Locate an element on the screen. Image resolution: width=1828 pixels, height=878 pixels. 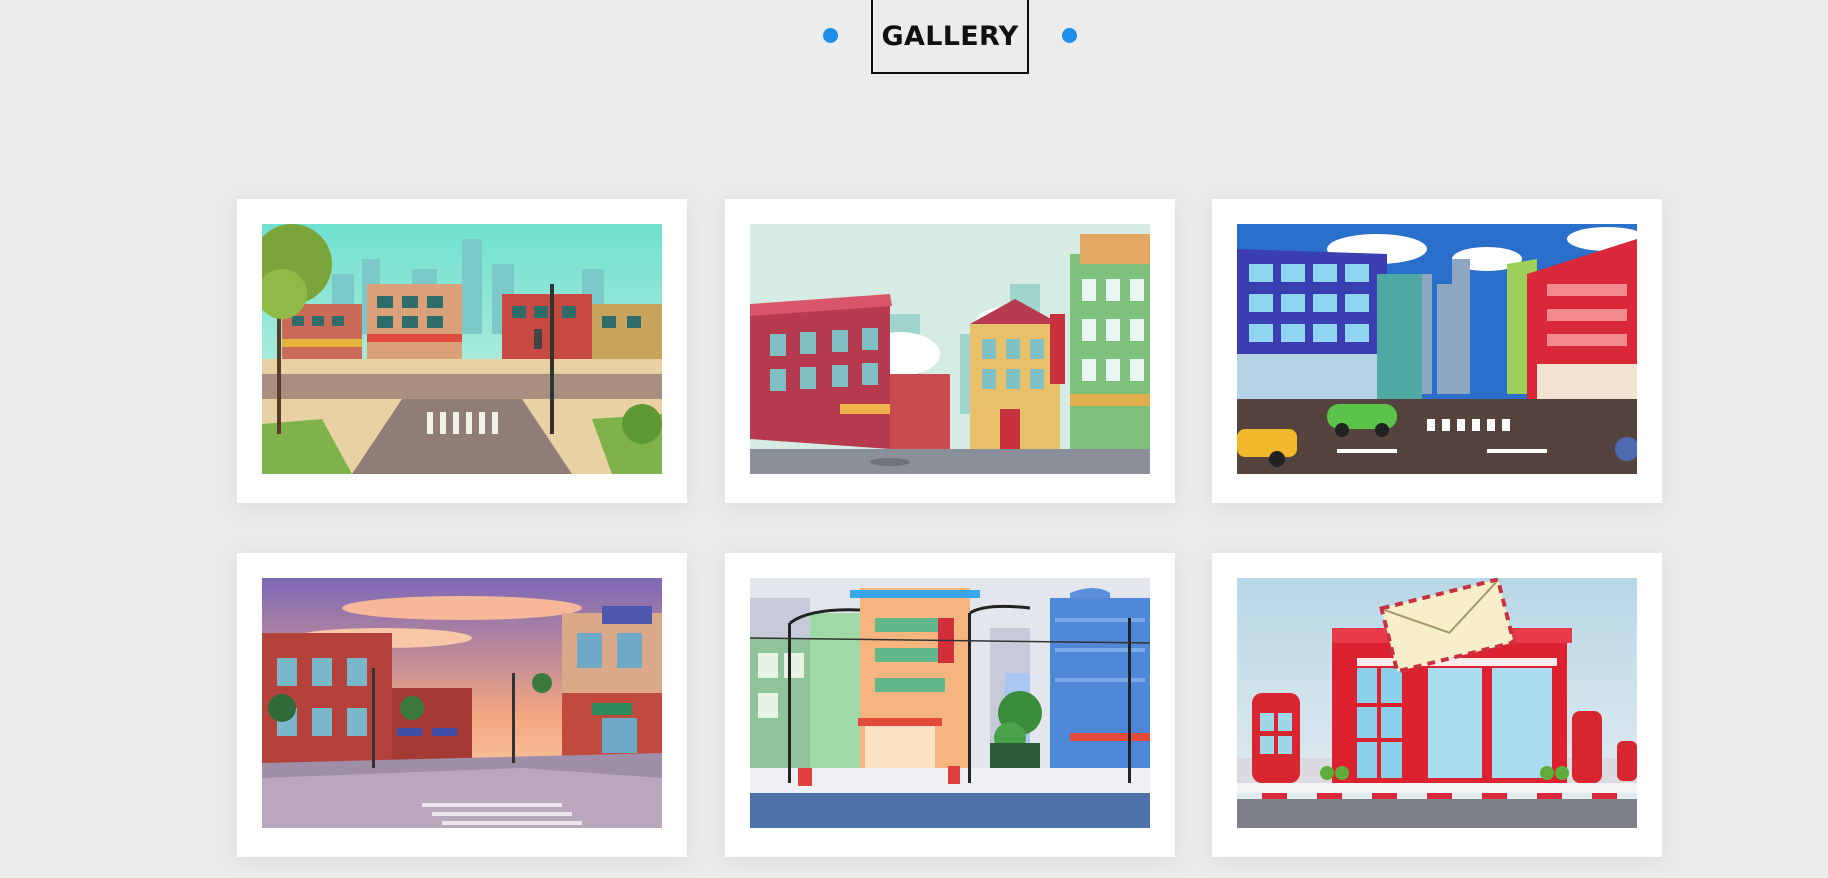
city-street-lamps-illustration-icon is located at coordinates (950, 703).